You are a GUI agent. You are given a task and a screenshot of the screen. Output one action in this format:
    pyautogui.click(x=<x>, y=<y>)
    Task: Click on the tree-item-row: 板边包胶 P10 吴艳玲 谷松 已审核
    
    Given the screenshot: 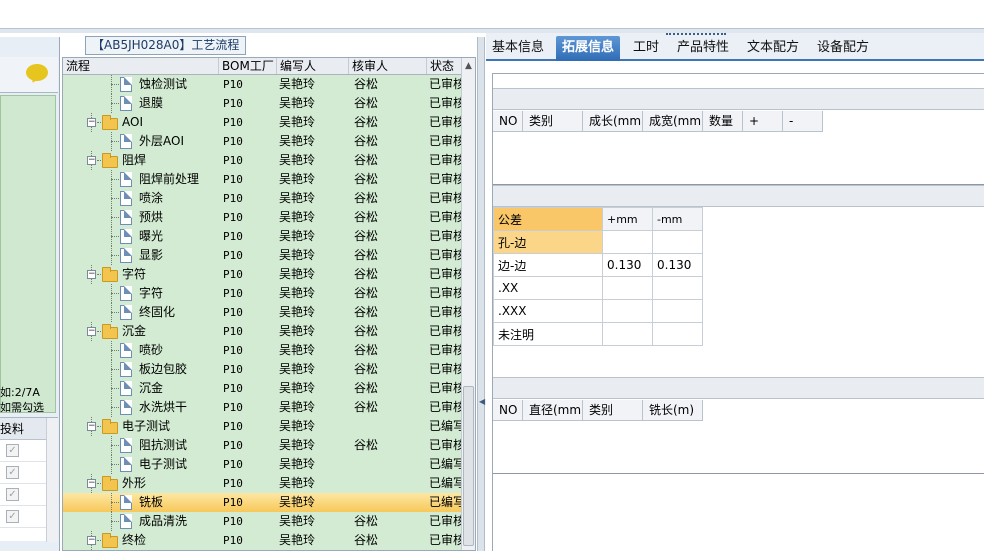 What is the action you would take?
    pyautogui.click(x=263, y=369)
    